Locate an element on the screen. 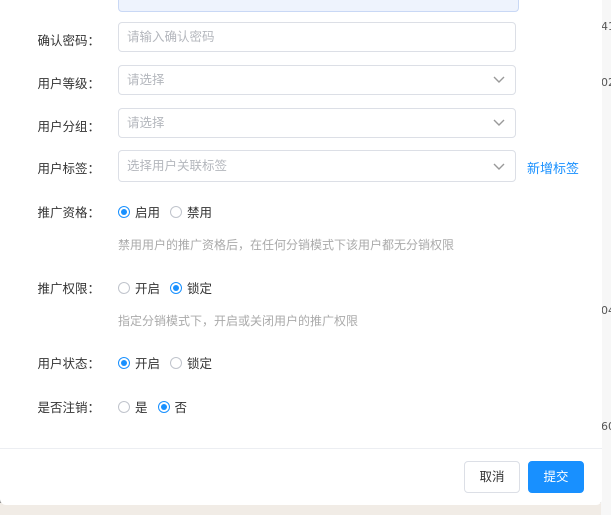 The height and width of the screenshot is (515, 611). user-tags-label: 用户标签： is located at coordinates (50, 167).